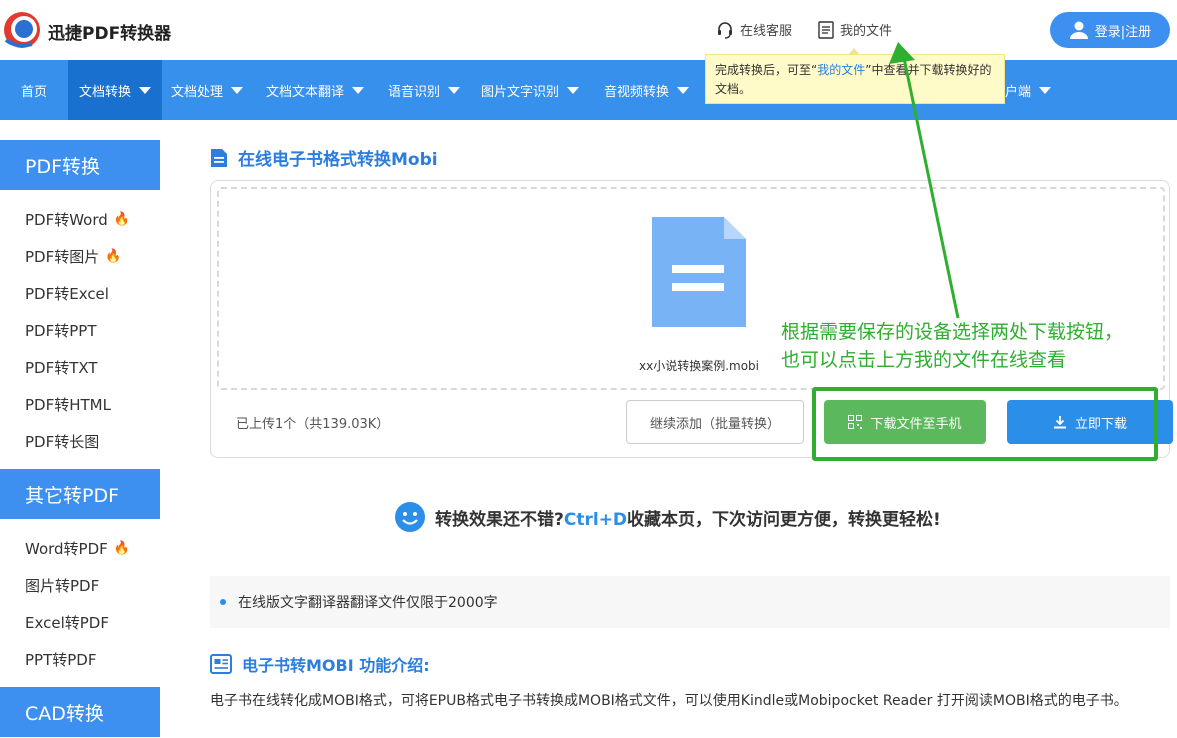  What do you see at coordinates (715, 422) in the screenshot?
I see `add-more-files-button: 继续添加（批量转换）` at bounding box center [715, 422].